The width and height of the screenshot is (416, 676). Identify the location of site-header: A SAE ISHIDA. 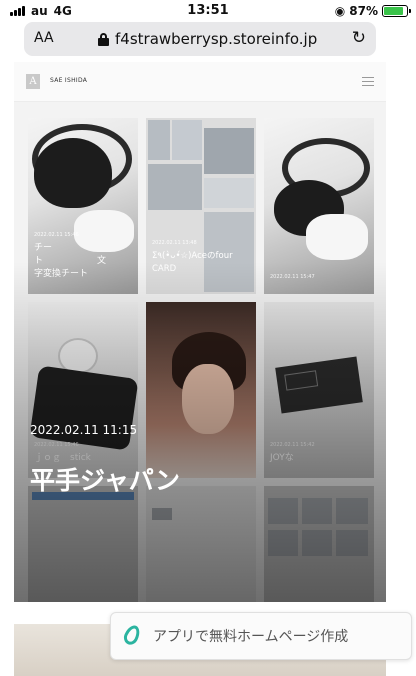
(200, 82).